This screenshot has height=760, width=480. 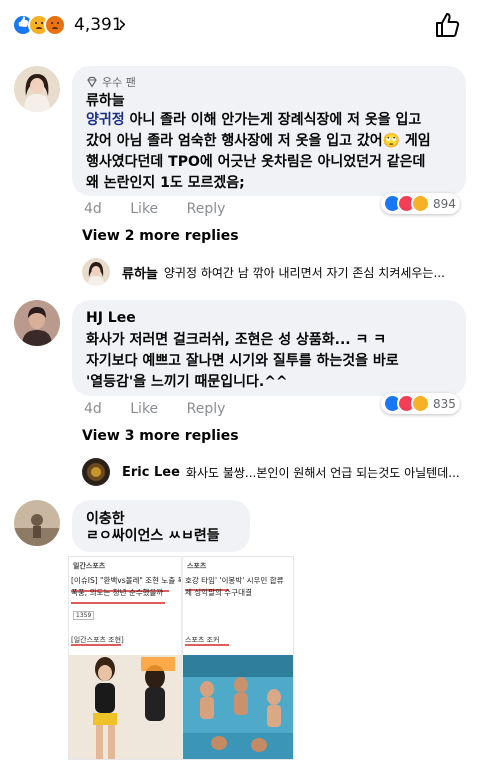 I want to click on reaction-total: 4,391, so click(x=98, y=25).